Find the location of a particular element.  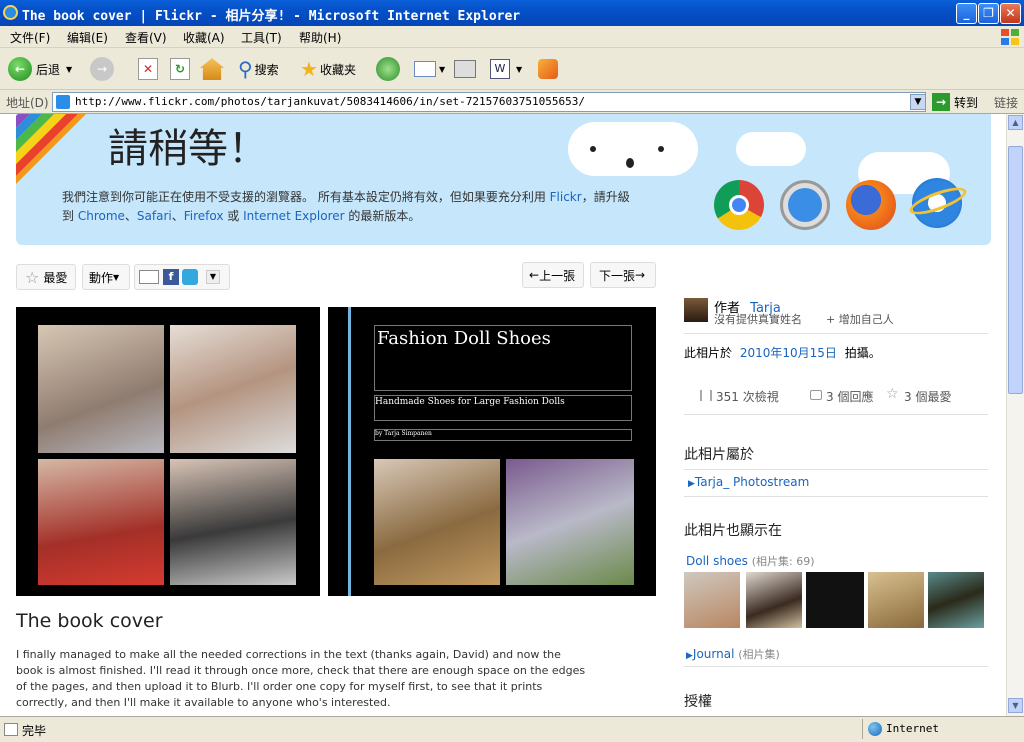

set-doll-shoes-link: Doll shoes is located at coordinates (717, 561).